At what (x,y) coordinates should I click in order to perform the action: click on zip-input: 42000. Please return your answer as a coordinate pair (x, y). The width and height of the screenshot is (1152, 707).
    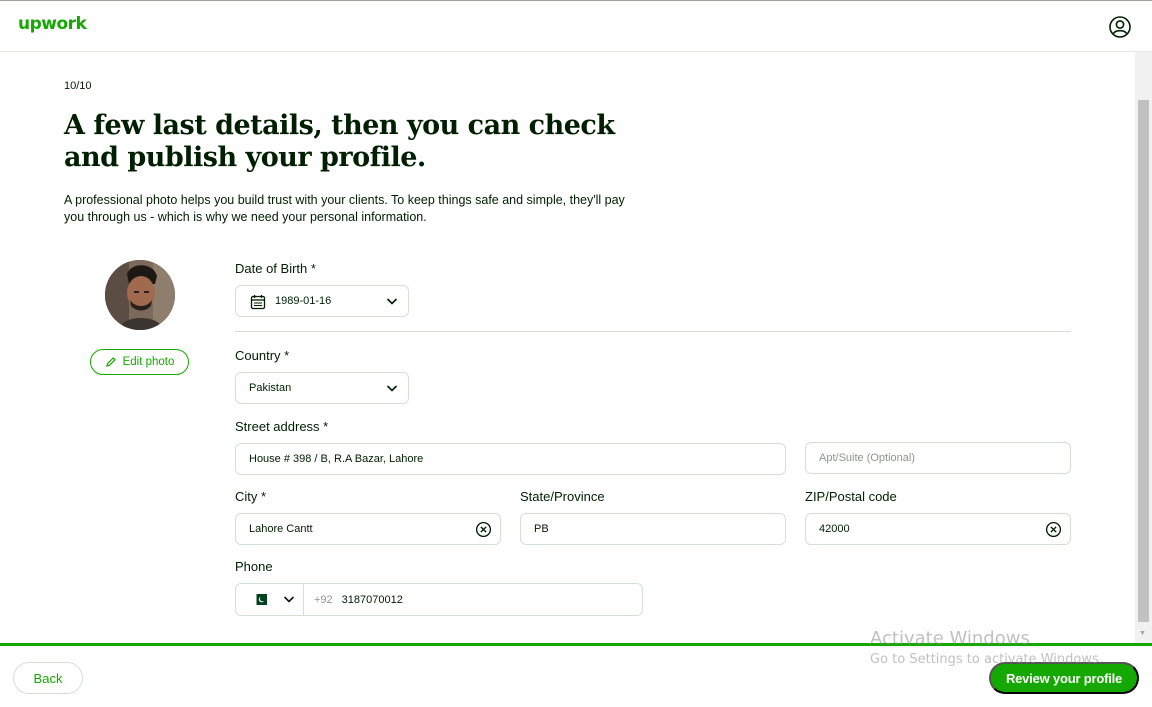
    Looking at the image, I should click on (938, 529).